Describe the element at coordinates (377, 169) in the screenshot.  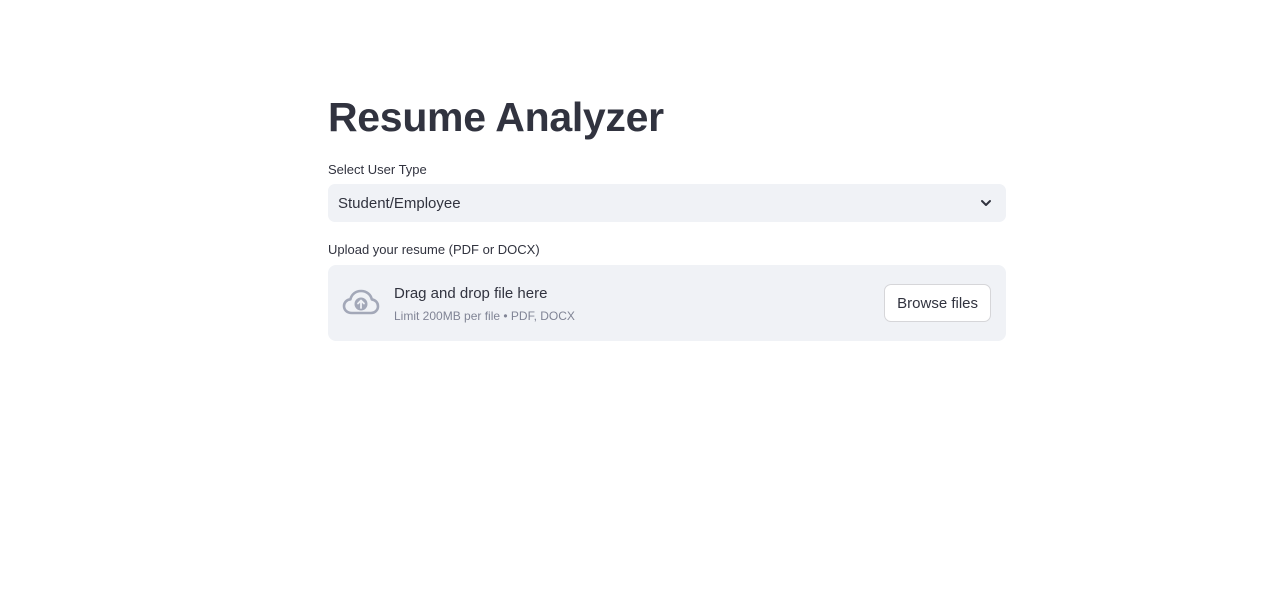
I see `user-type-label: Select User Type` at that location.